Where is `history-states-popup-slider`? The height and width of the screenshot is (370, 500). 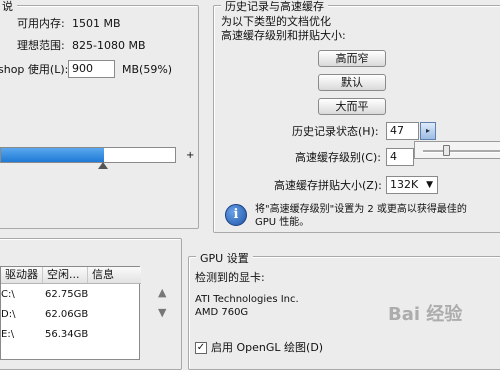
history-states-popup-slider is located at coordinates (457, 150).